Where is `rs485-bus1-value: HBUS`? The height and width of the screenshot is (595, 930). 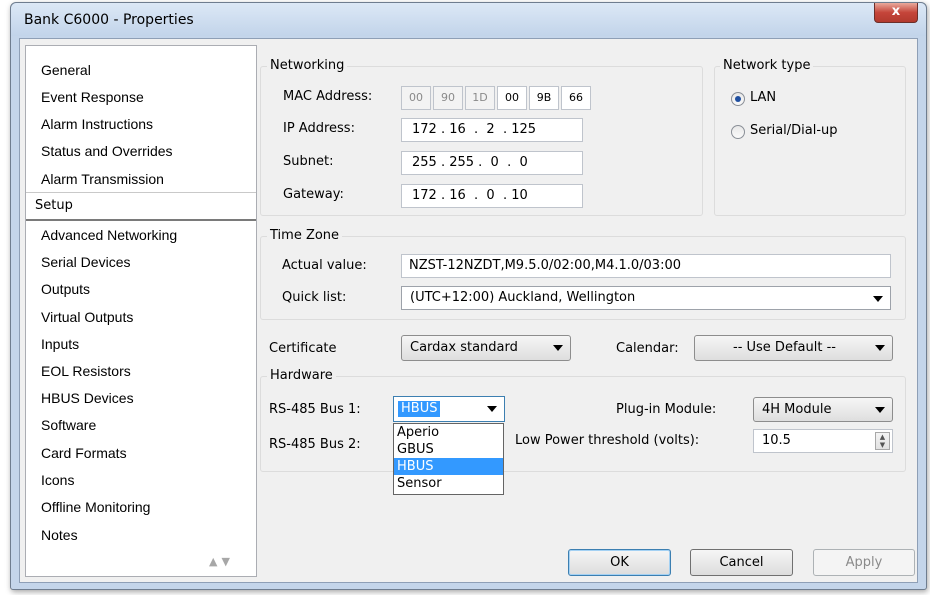 rs485-bus1-value: HBUS is located at coordinates (419, 409).